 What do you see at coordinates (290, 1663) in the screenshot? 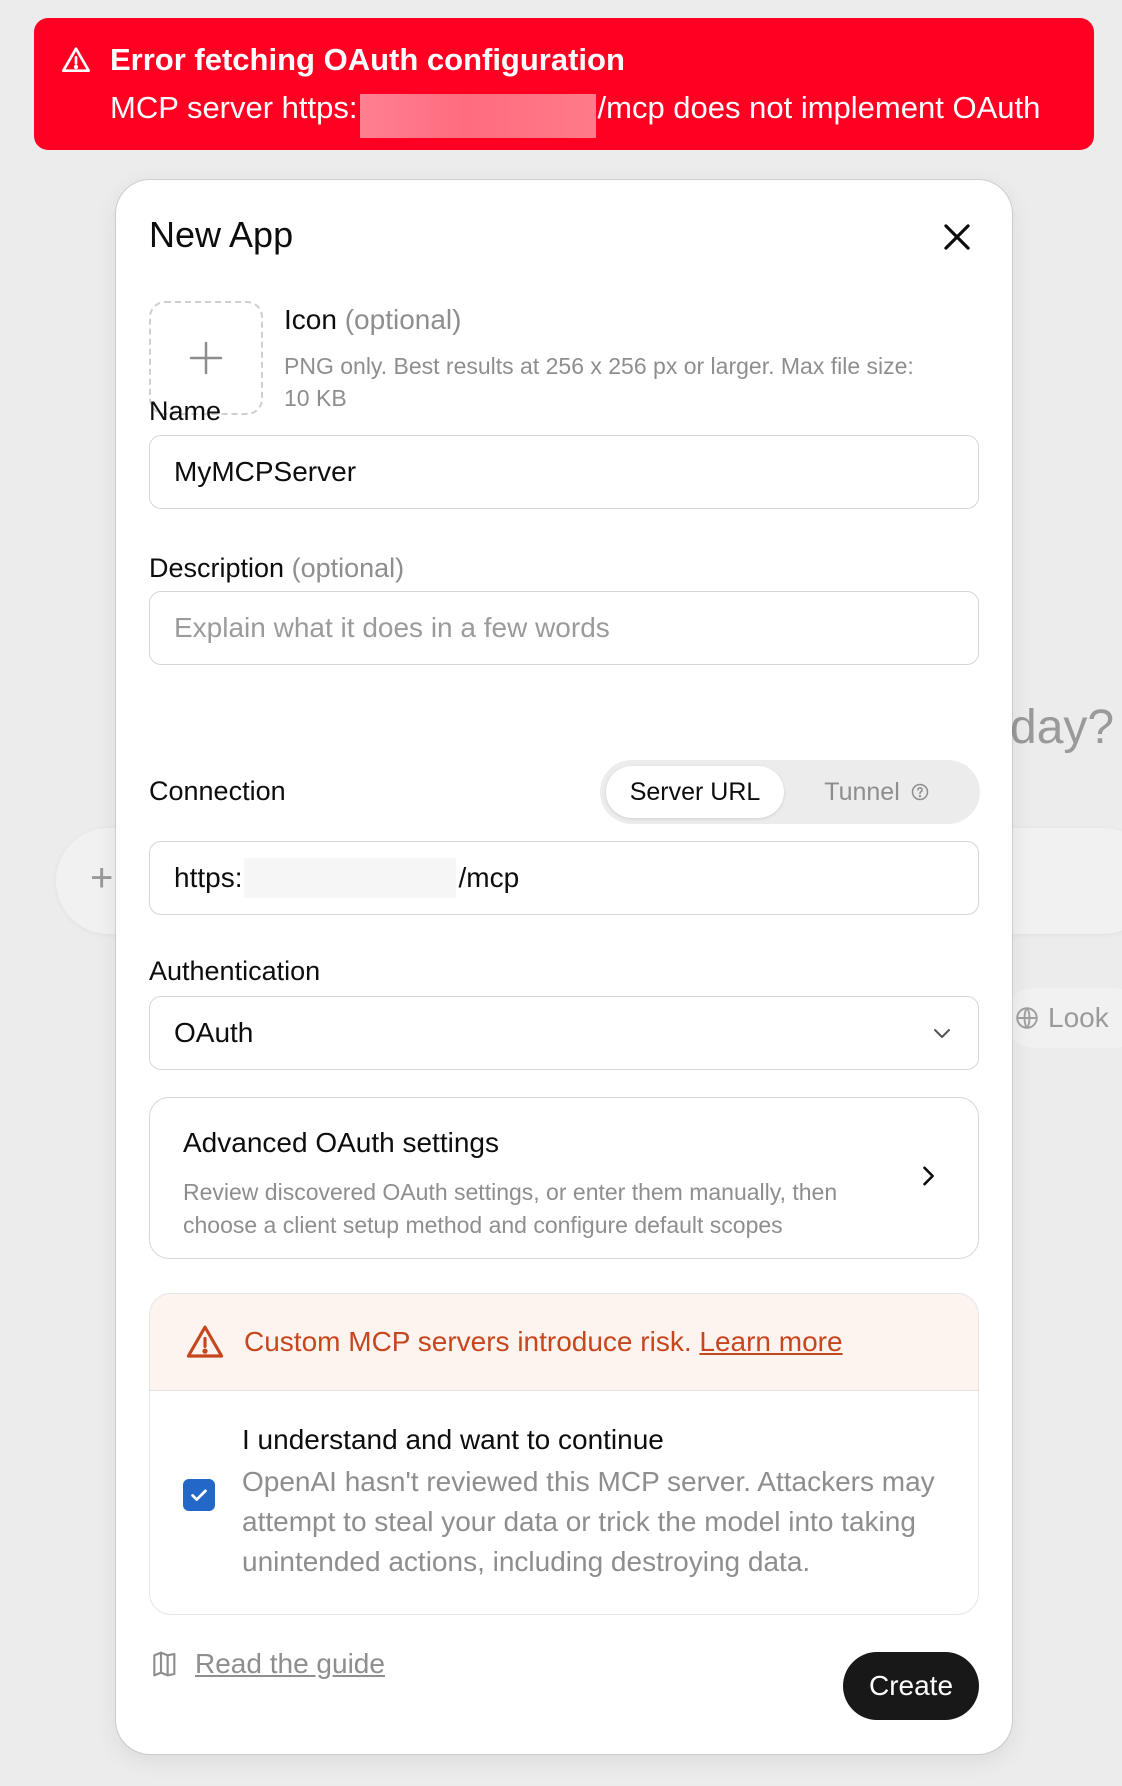
I see `read-guide-label: Read the guide` at bounding box center [290, 1663].